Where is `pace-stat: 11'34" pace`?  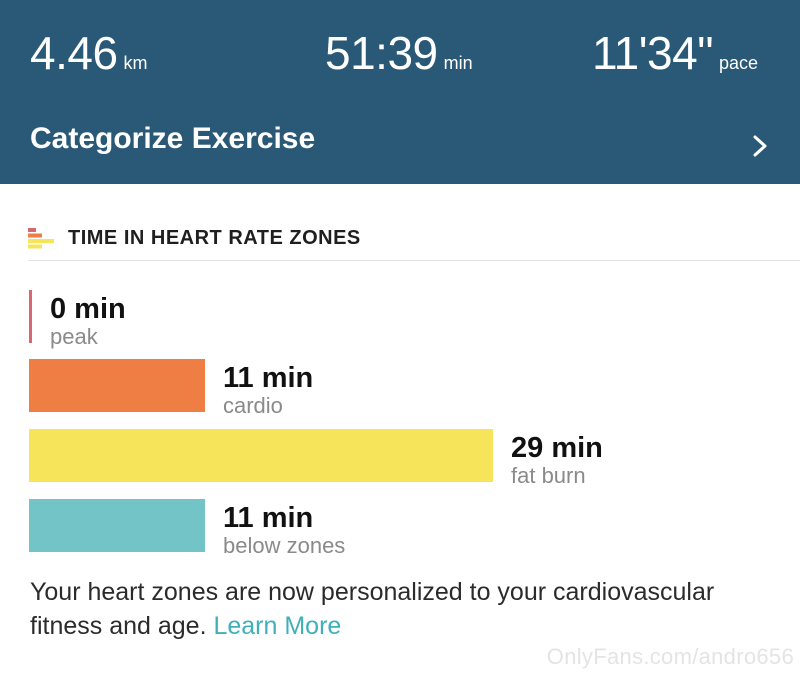 pace-stat: 11'34" pace is located at coordinates (675, 53).